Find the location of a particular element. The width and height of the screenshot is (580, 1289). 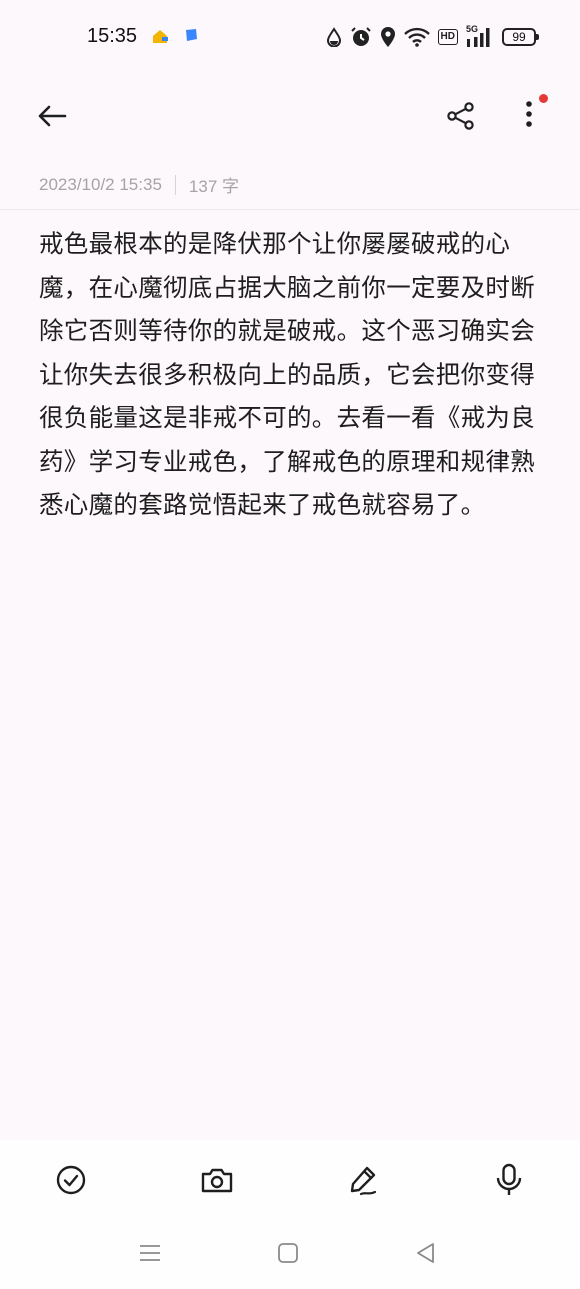

back-button is located at coordinates (52, 116).